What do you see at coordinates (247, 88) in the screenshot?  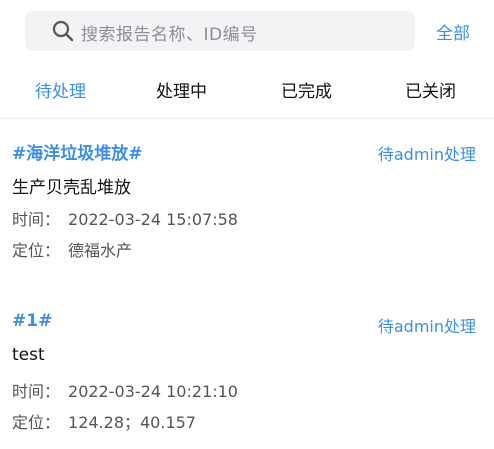 I see `status-tabs: 待处理 处理中 已完成 已关闭` at bounding box center [247, 88].